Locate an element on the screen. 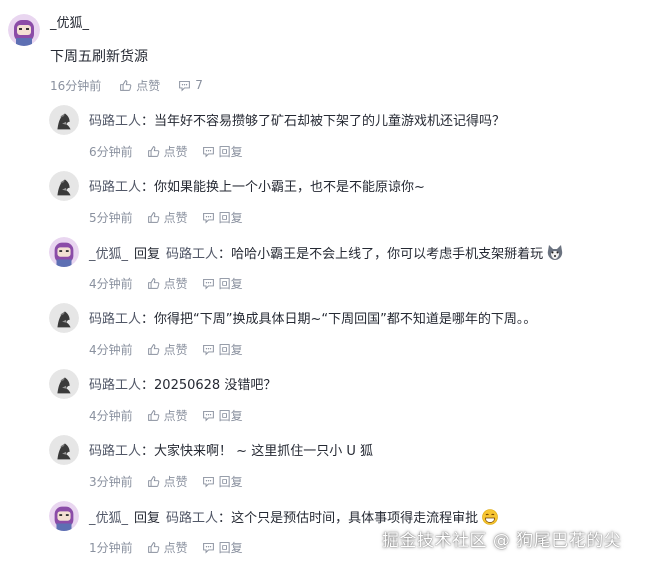  husky-emoji-icon is located at coordinates (555, 252).